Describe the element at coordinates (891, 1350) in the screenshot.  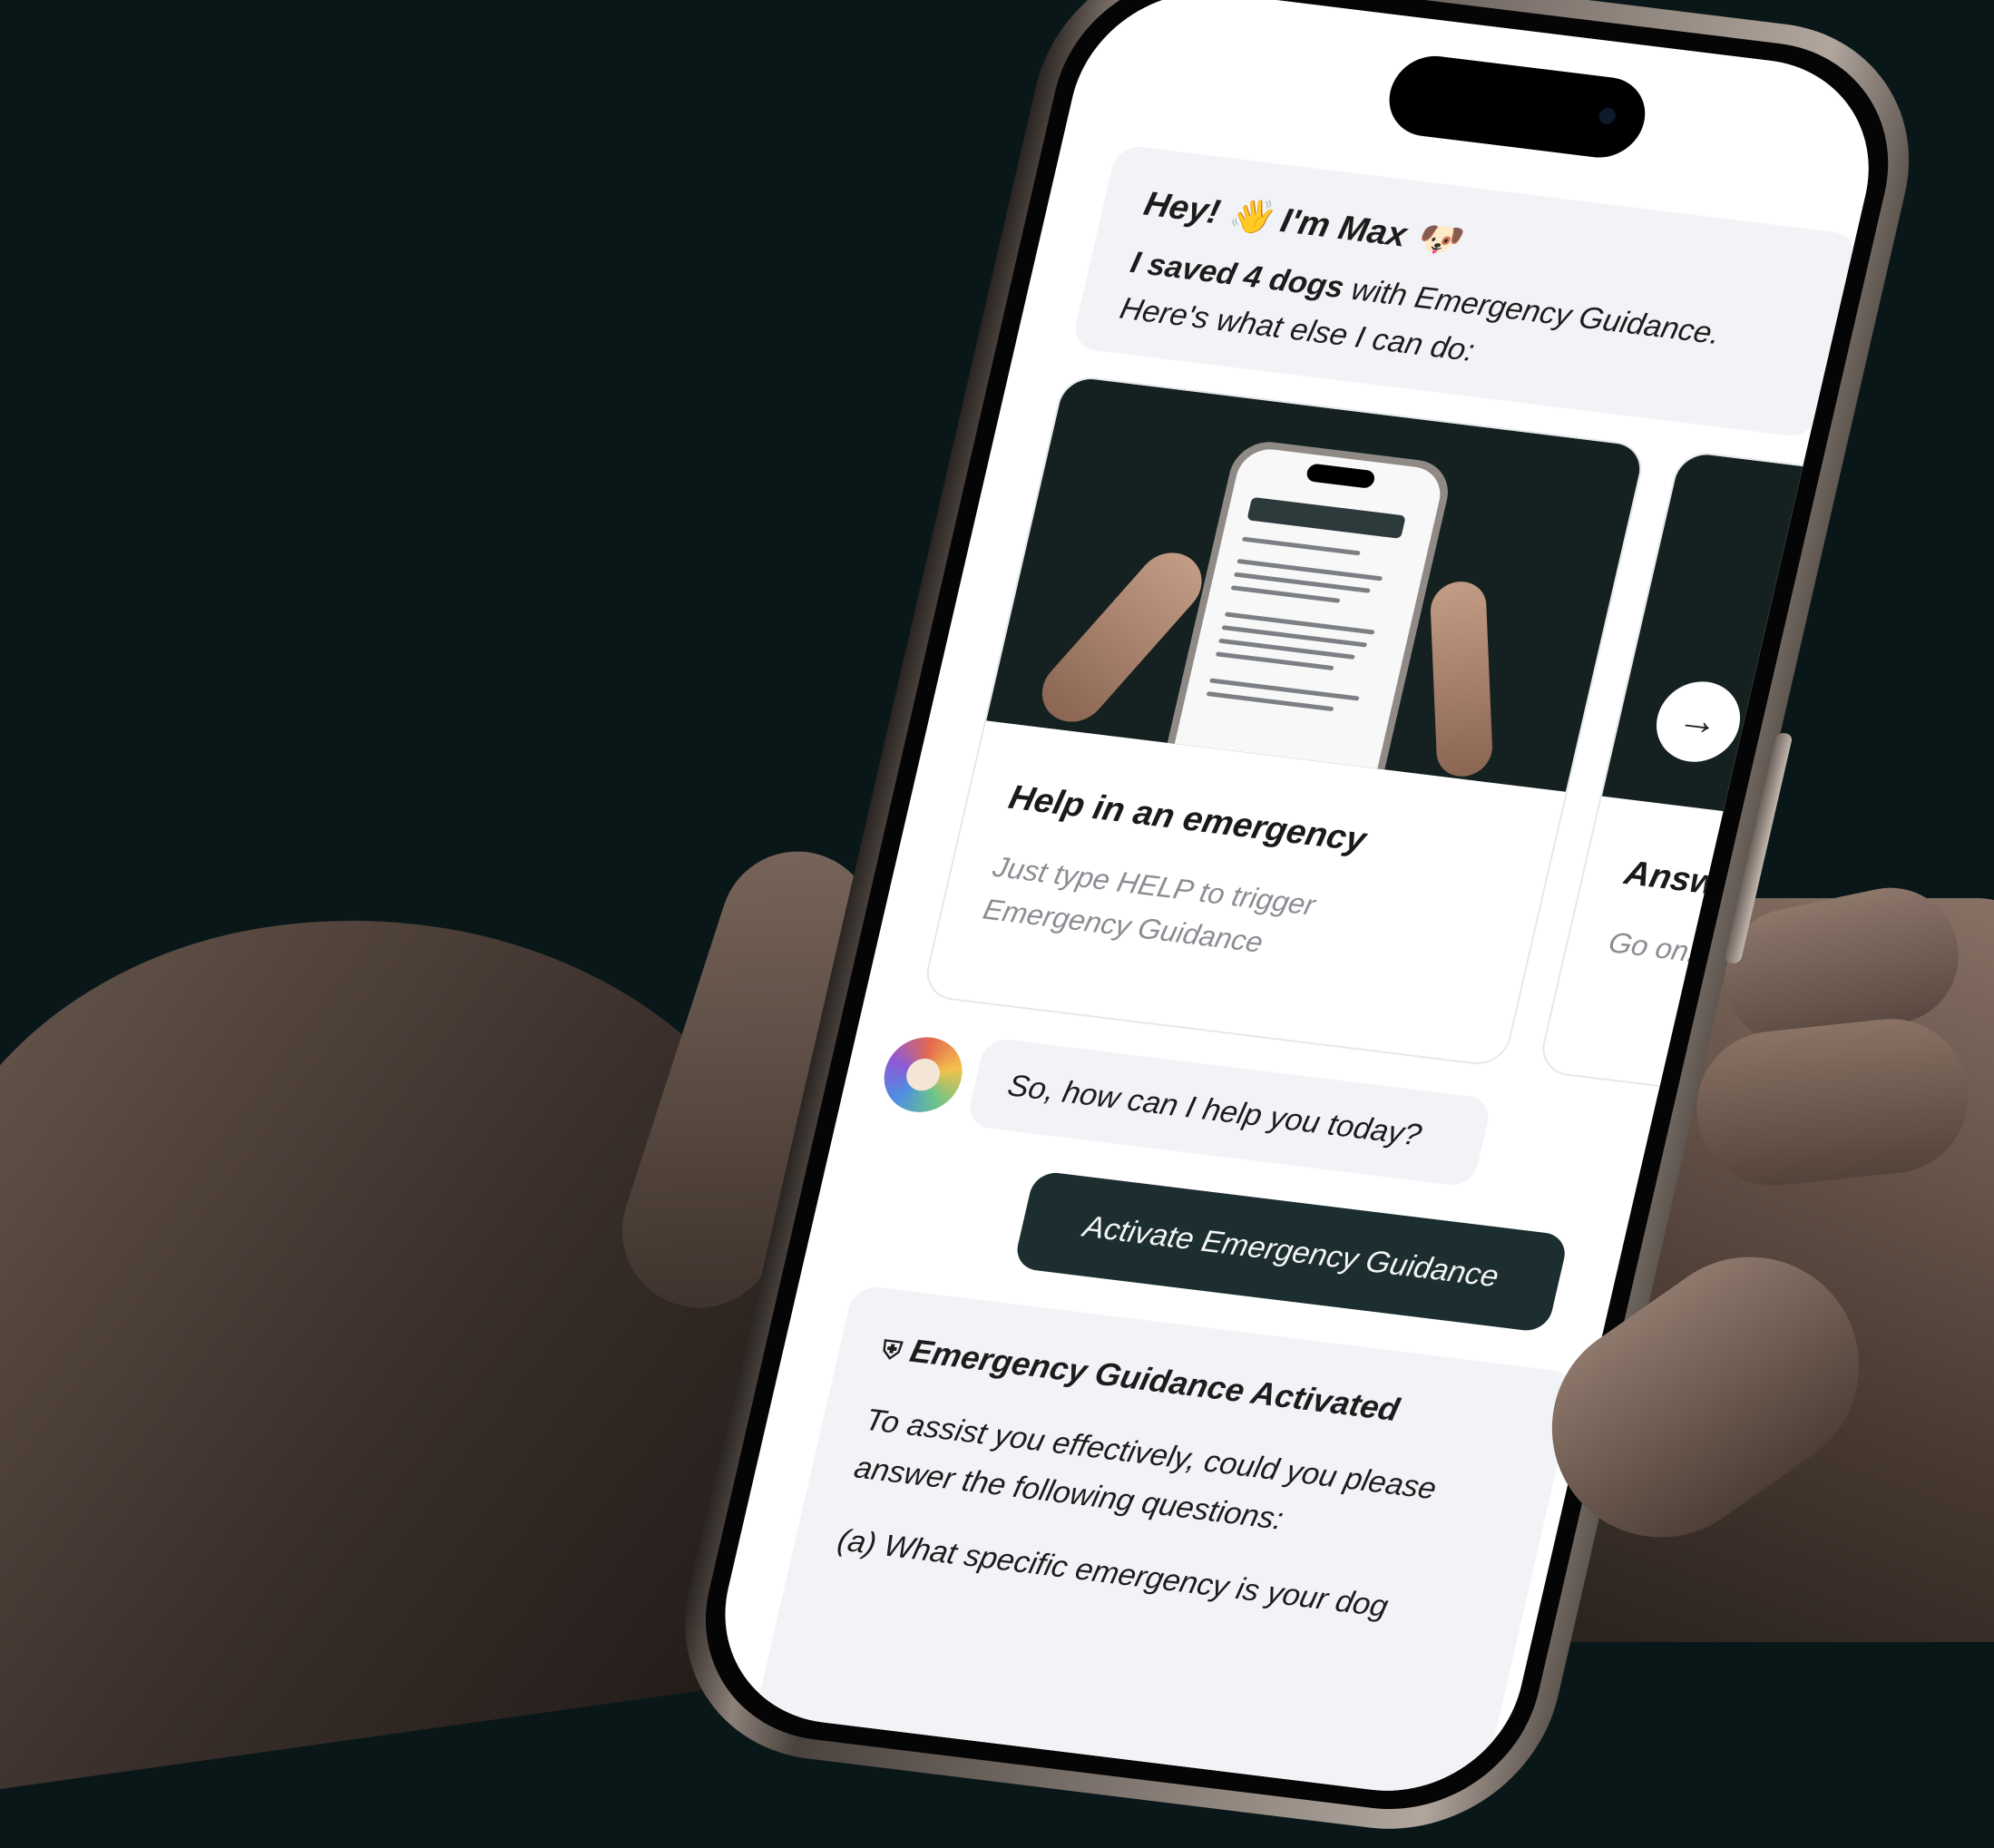
I see `shield-icon: ⛨` at that location.